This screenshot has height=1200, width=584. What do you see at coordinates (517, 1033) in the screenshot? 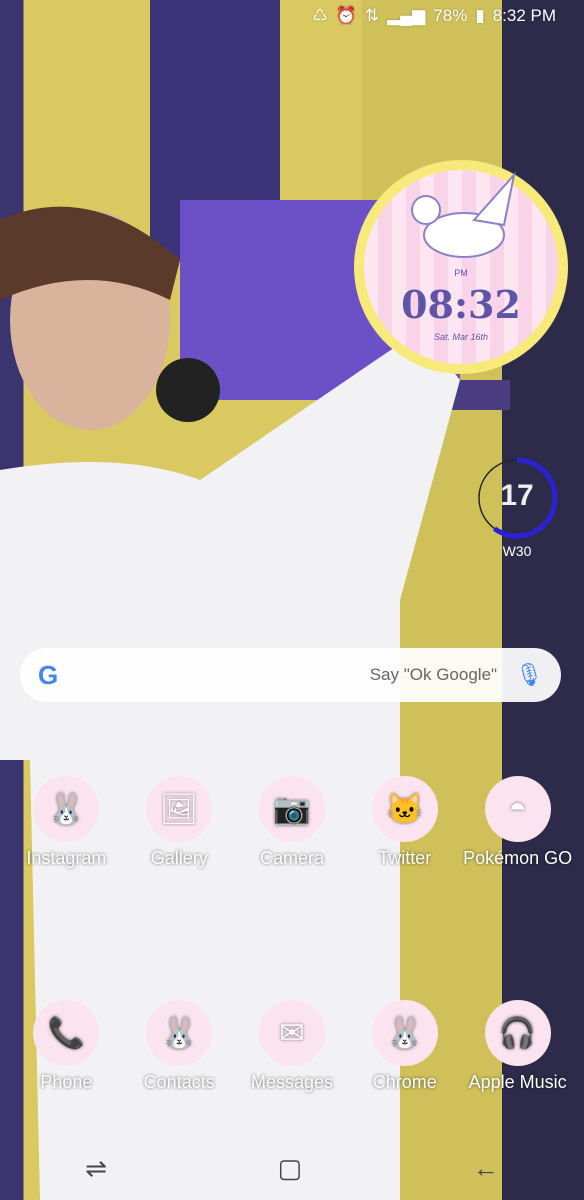
I see `app-icon: 🎧` at bounding box center [517, 1033].